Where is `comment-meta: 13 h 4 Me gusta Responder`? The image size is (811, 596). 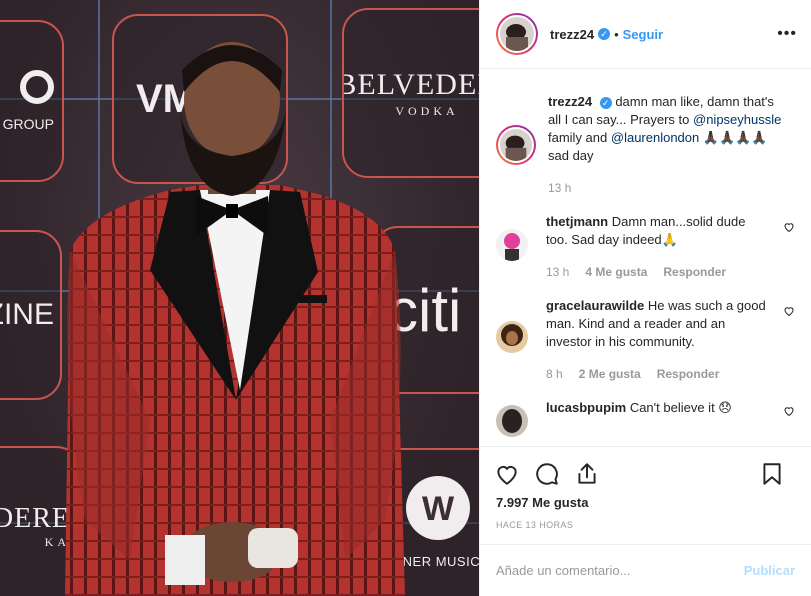
comment-meta: 13 h 4 Me gusta Responder is located at coordinates (656, 272).